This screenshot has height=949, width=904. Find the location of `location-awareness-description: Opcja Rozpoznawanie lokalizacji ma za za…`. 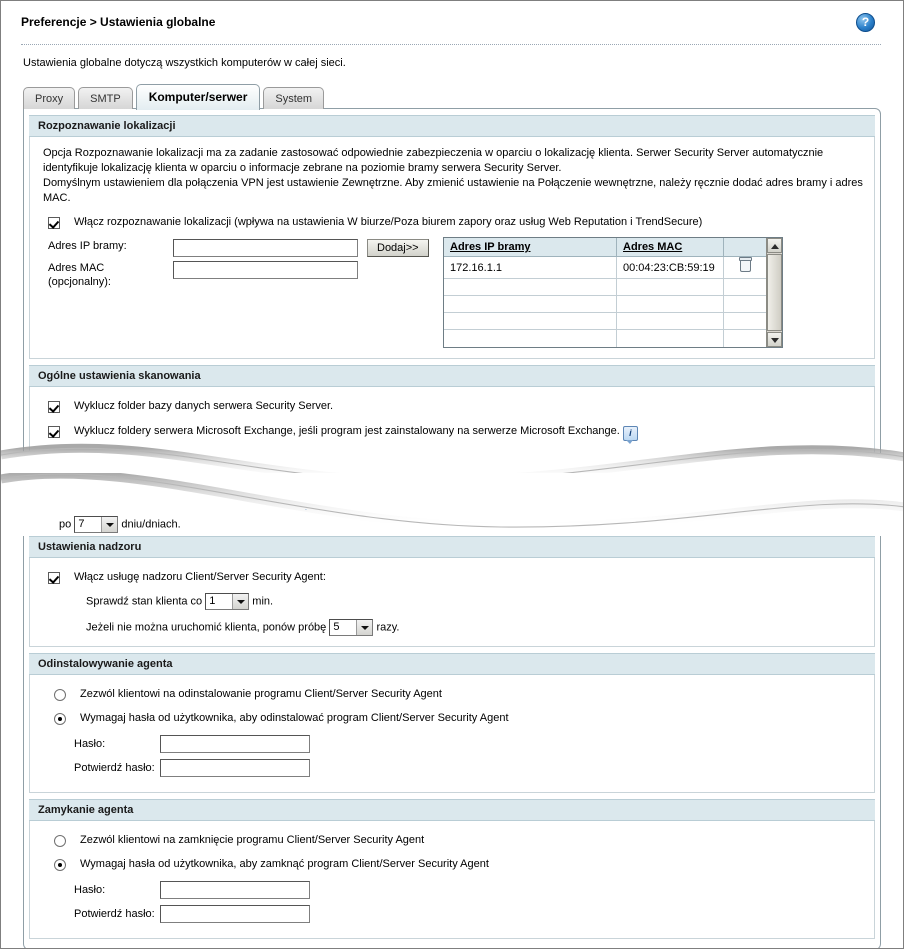

location-awareness-description: Opcja Rozpoznawanie lokalizacji ma za za… is located at coordinates (453, 176).